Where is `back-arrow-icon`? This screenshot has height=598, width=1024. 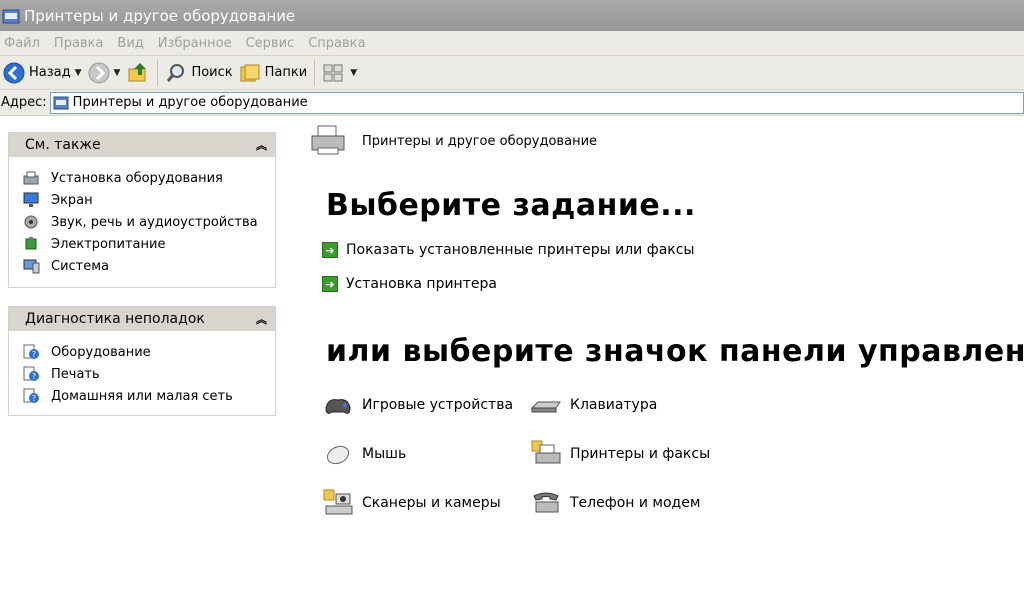 back-arrow-icon is located at coordinates (14, 72).